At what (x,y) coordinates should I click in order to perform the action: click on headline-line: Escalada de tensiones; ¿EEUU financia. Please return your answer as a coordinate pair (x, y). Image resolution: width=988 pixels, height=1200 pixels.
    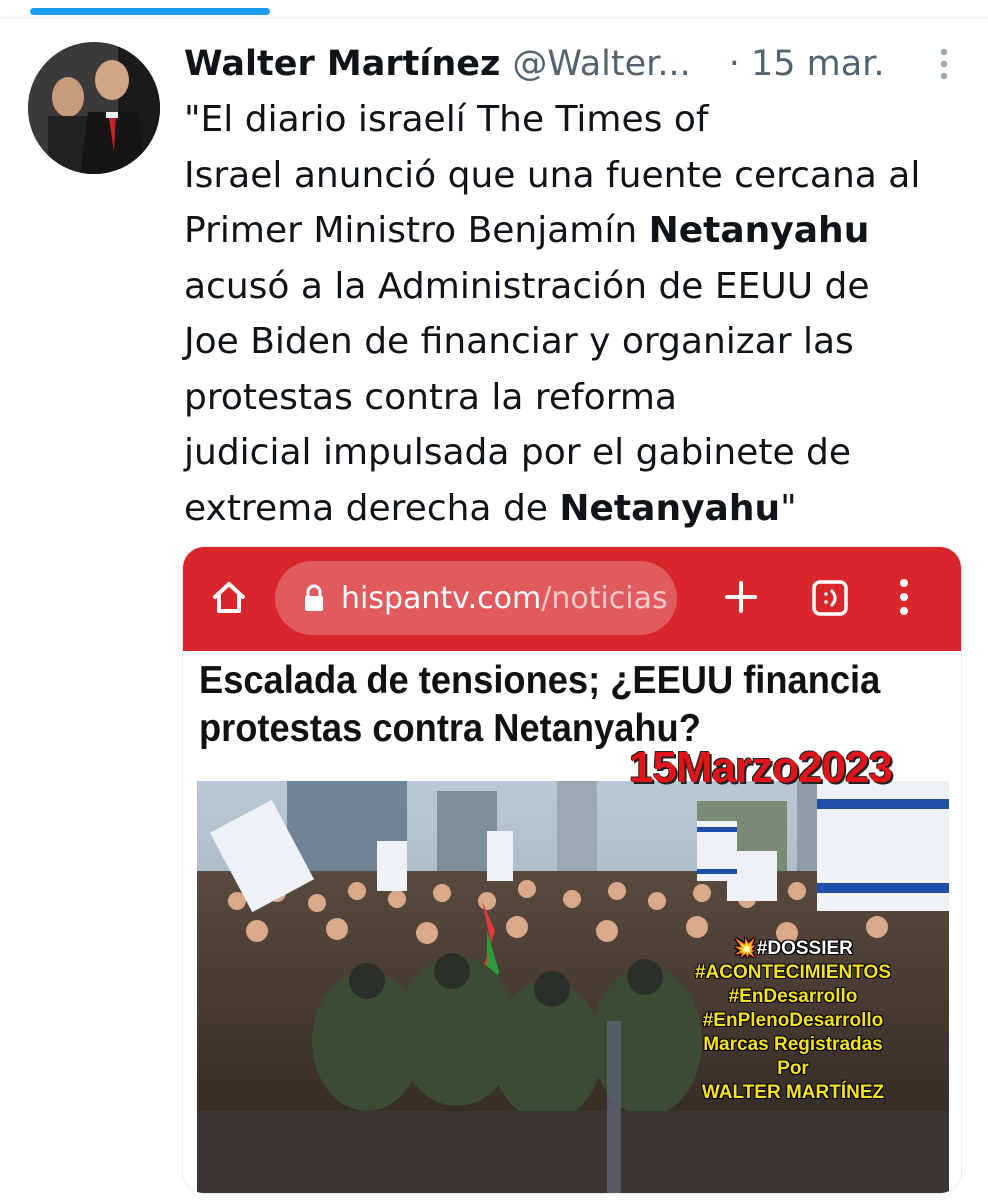
    Looking at the image, I should click on (540, 680).